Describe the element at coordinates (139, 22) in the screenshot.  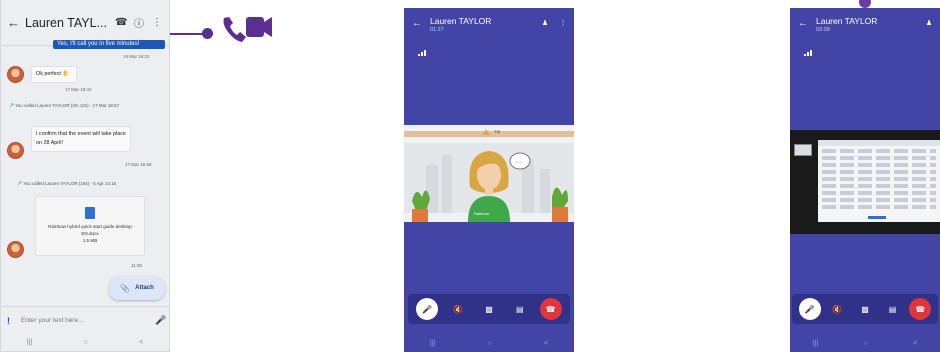
I see `info-icon: ⓘ` at that location.